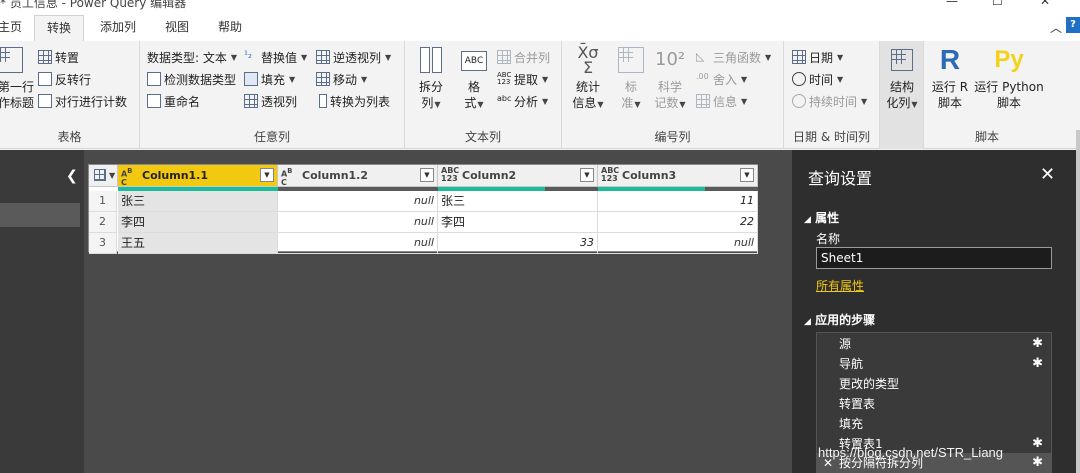 This screenshot has height=473, width=1080. I want to click on merge-columns-button: 合并列, so click(523, 57).